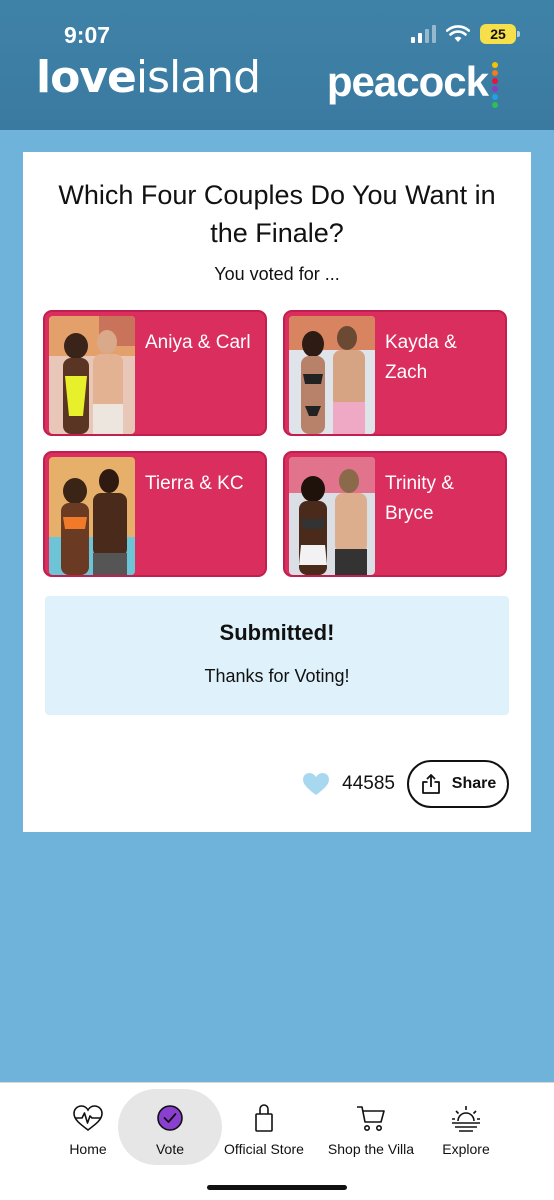 Image resolution: width=554 pixels, height=1200 pixels. I want to click on vote-check-icon, so click(170, 1118).